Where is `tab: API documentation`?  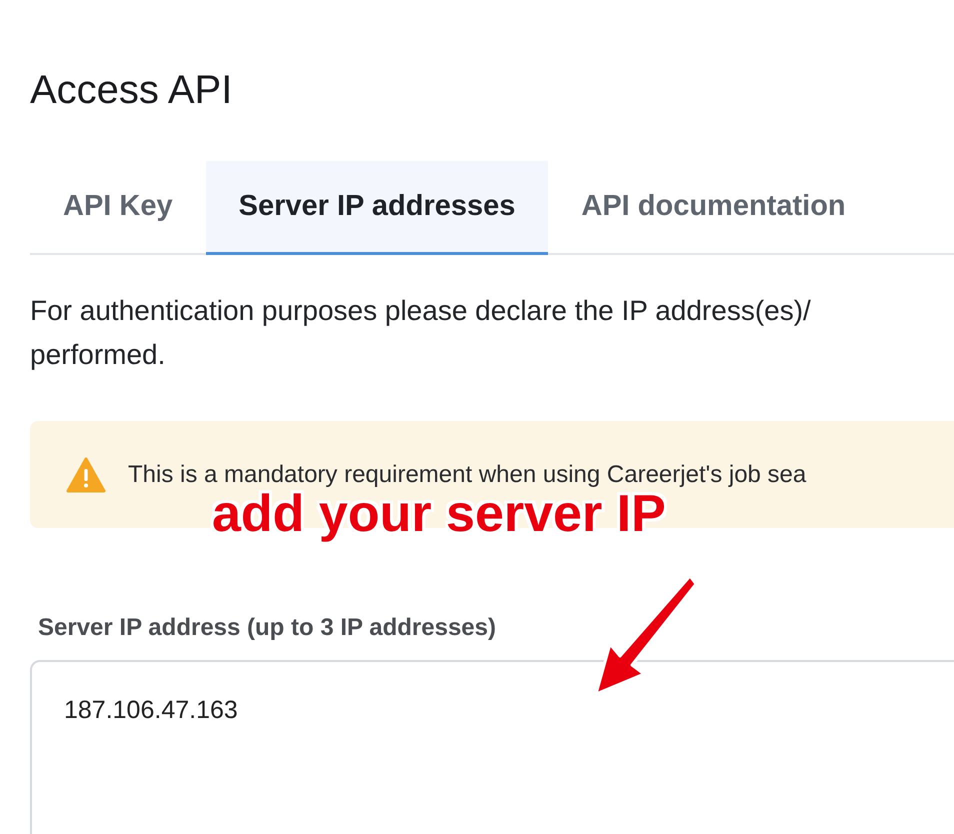
tab: API documentation is located at coordinates (713, 208).